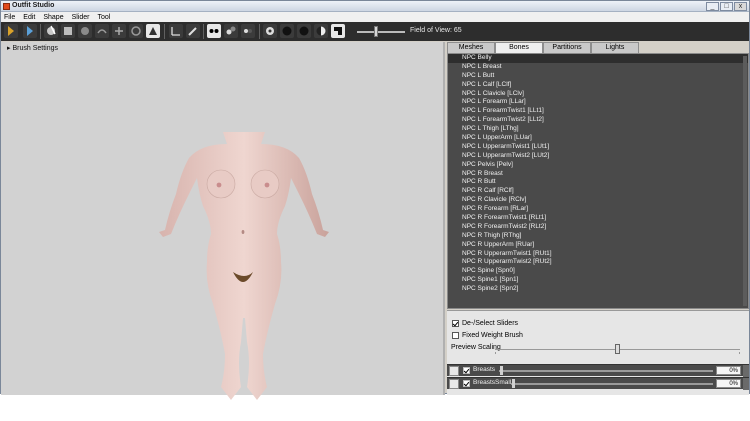 This screenshot has height=421, width=750. What do you see at coordinates (214, 31) in the screenshot?
I see `vertex-view-icon` at bounding box center [214, 31].